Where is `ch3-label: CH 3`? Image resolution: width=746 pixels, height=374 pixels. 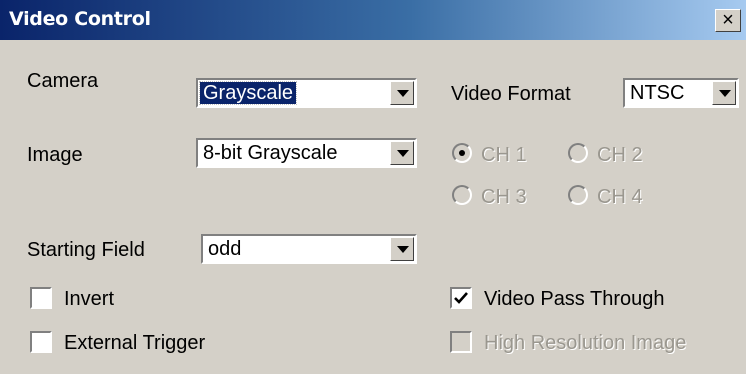
ch3-label: CH 3 is located at coordinates (504, 197).